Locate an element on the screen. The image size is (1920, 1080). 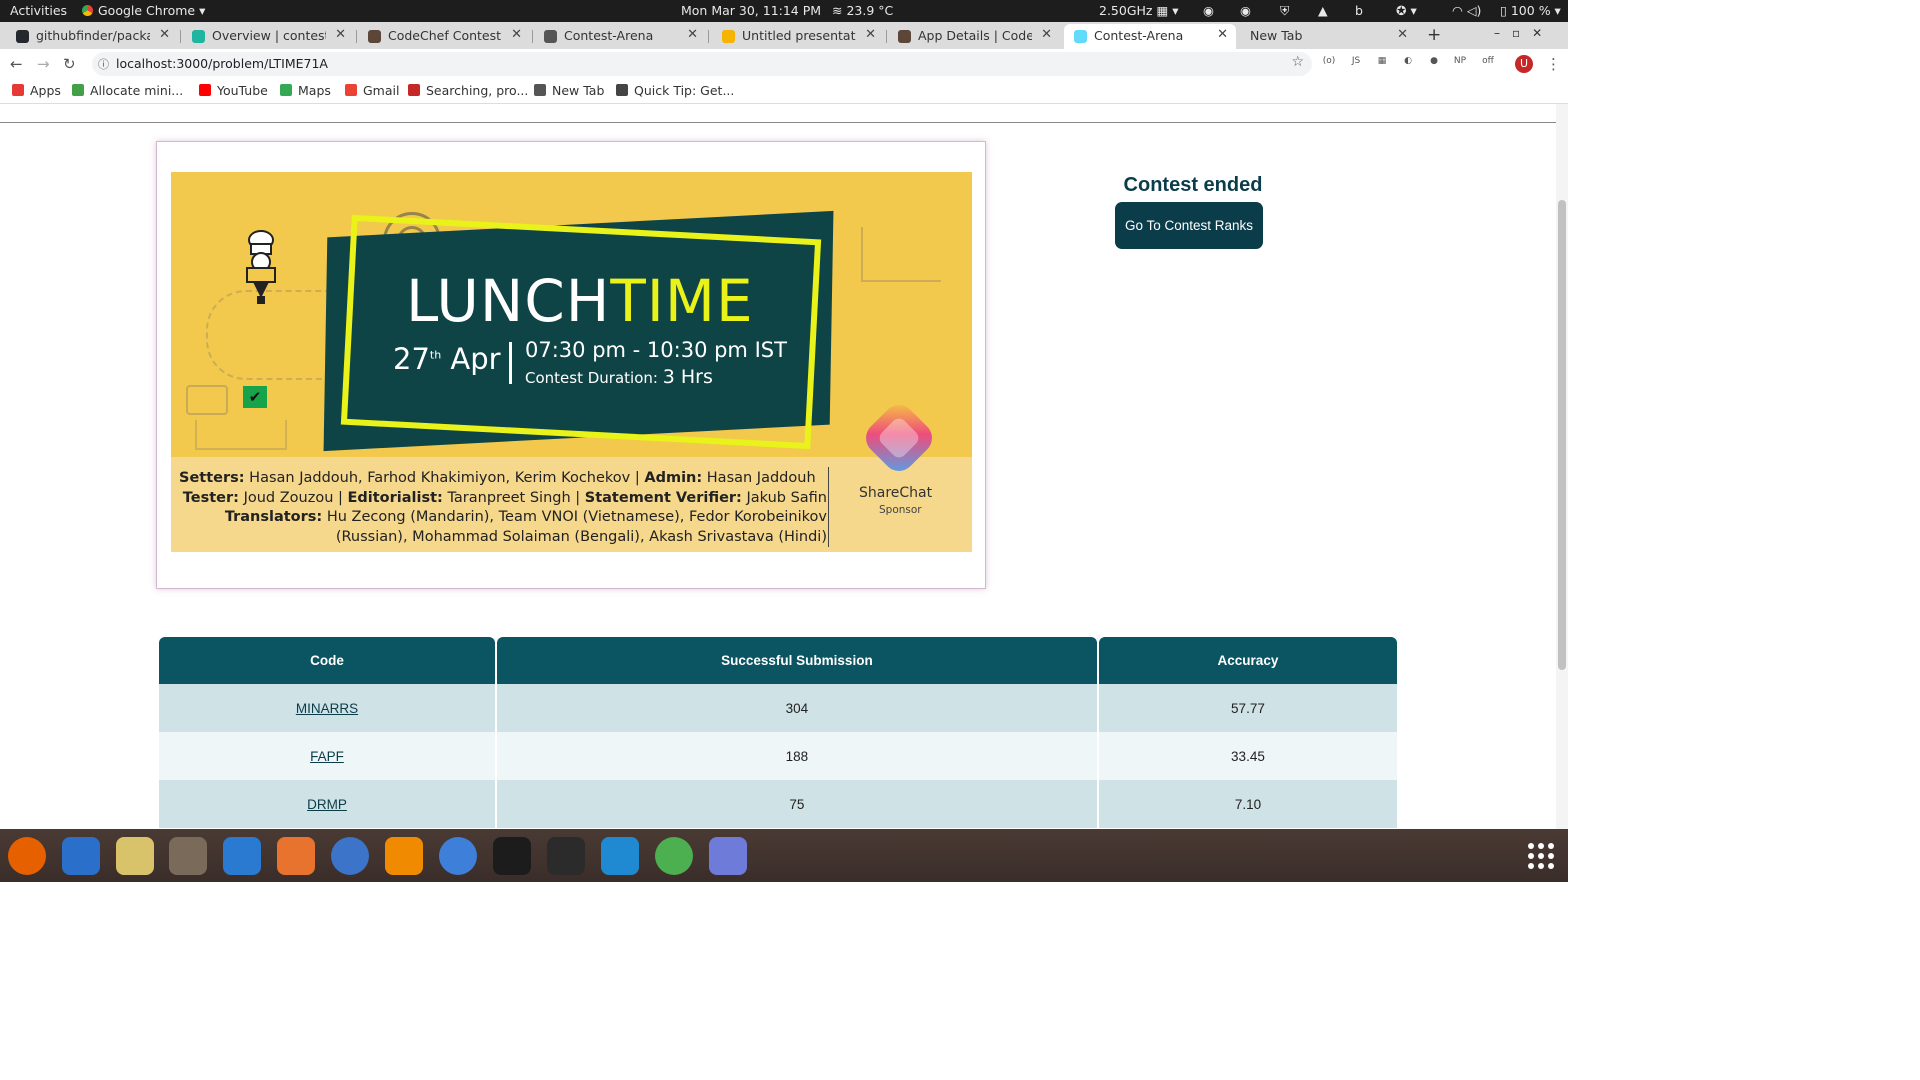
window-controls: –▫✕ is located at coordinates (1524, 33).